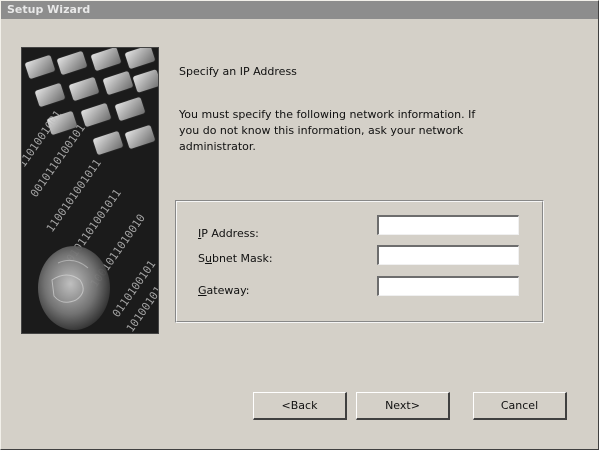  What do you see at coordinates (208, 258) in the screenshot?
I see `subnet-mask-label-hotkey: u` at bounding box center [208, 258].